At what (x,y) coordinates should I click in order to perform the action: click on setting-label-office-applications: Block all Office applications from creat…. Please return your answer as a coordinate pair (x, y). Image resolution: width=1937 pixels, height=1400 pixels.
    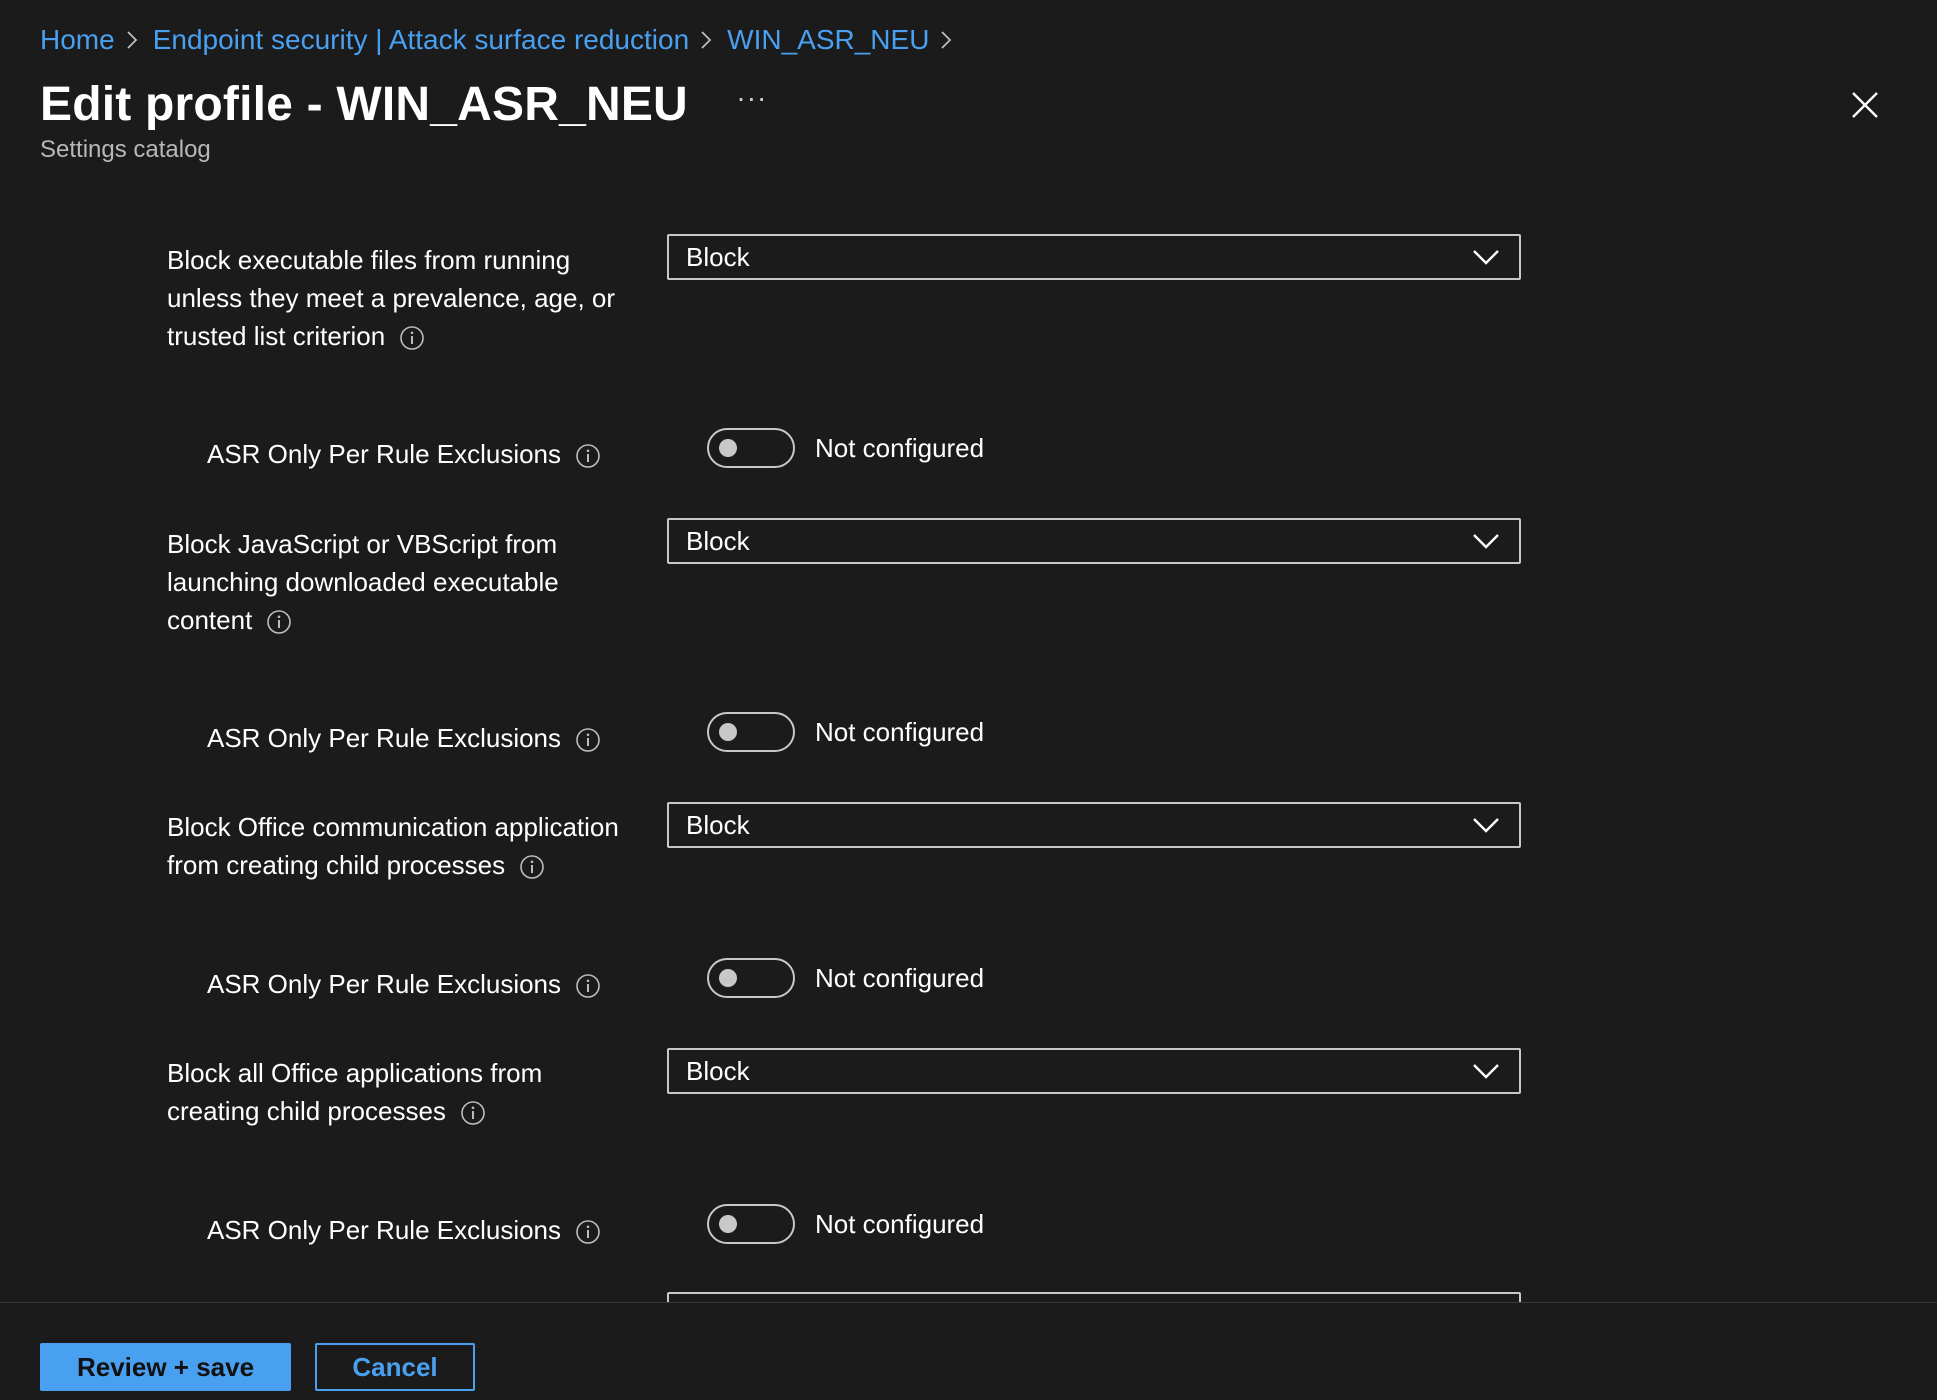
    Looking at the image, I should click on (402, 1092).